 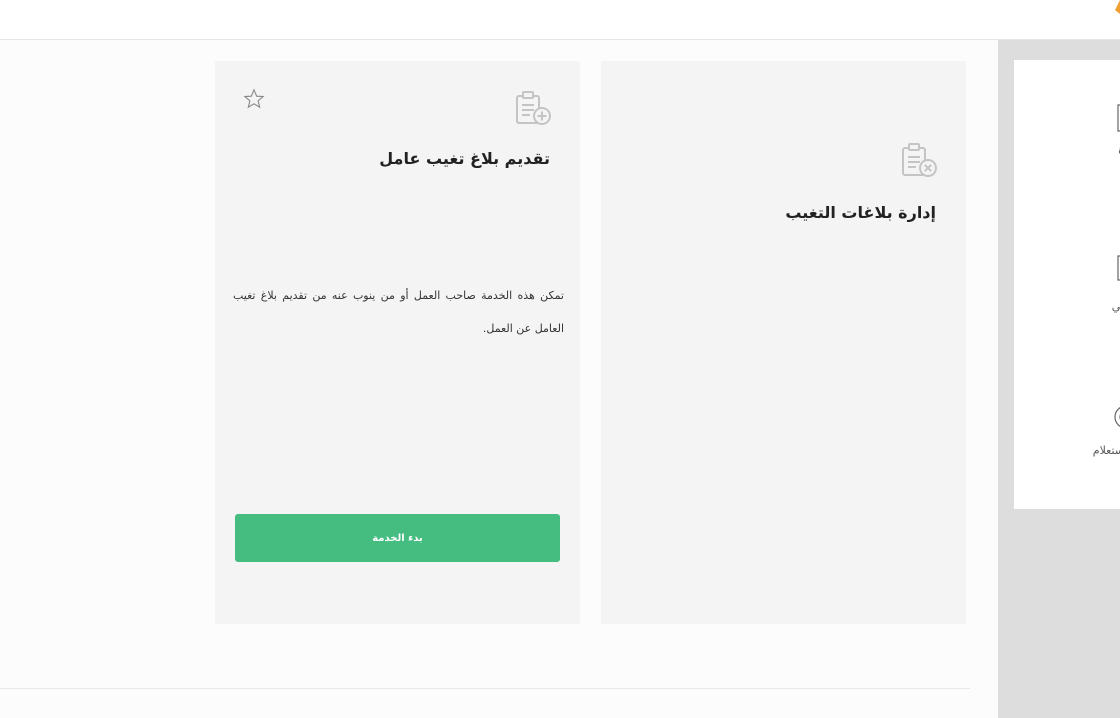 I want to click on sidebar-item-label: ستعلام, so click(x=1106, y=450).